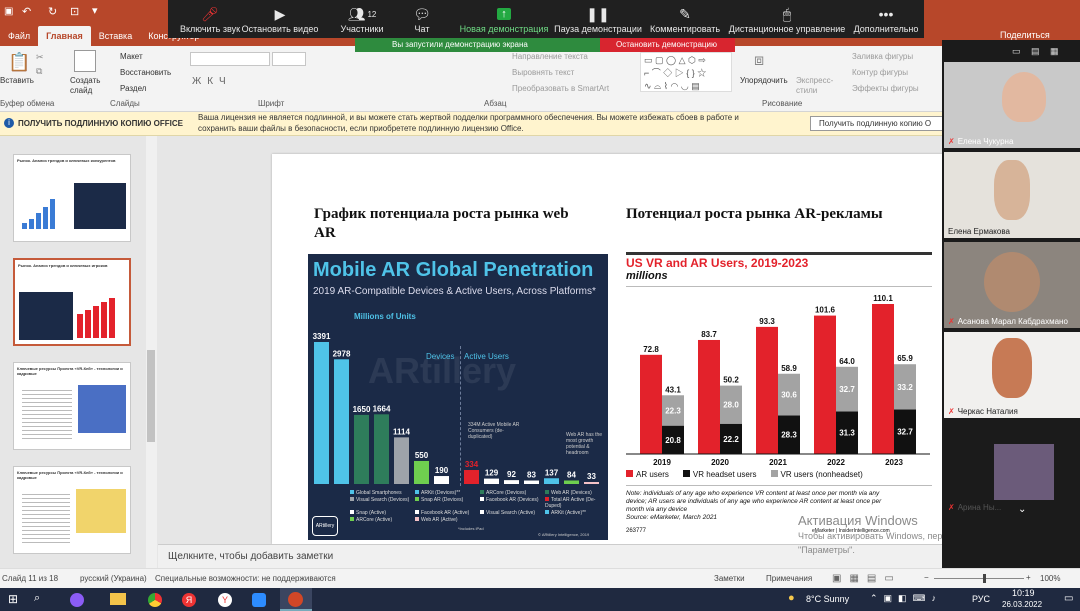 The height and width of the screenshot is (611, 1080). What do you see at coordinates (131, 56) in the screenshot?
I see `layout-button: Макет` at bounding box center [131, 56].